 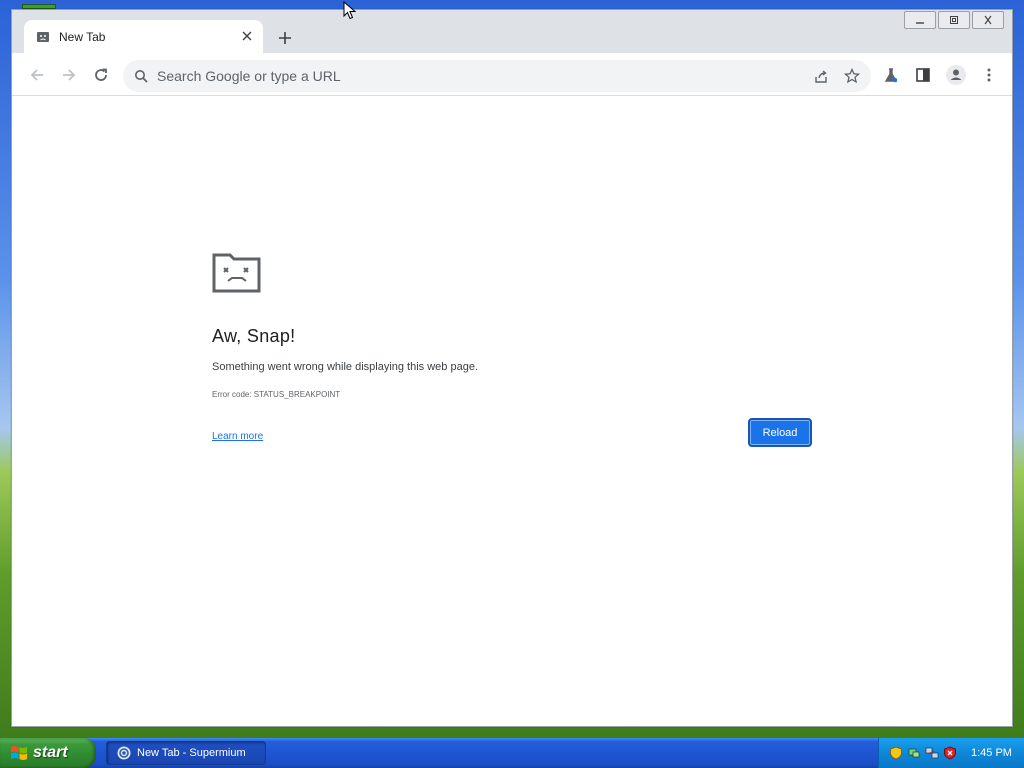 I want to click on windows-logo-icon, so click(x=19, y=753).